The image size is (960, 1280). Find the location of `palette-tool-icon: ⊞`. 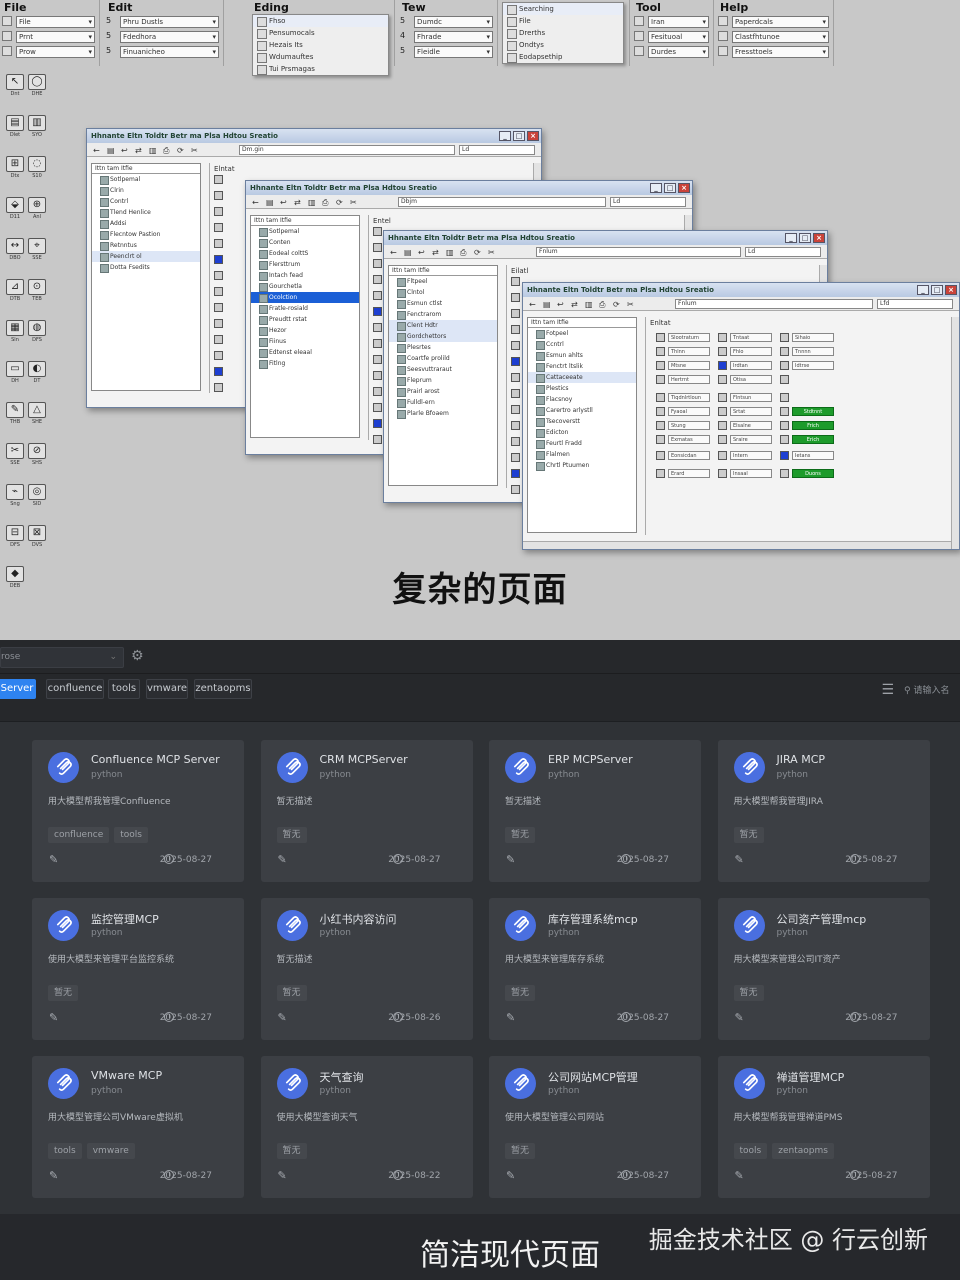

palette-tool-icon: ⊞ is located at coordinates (15, 164).